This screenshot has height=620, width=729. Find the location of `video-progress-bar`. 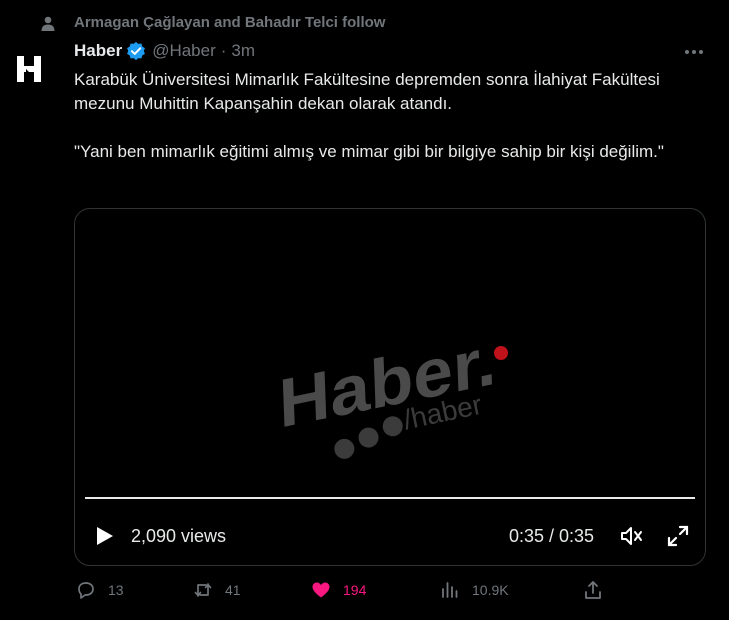

video-progress-bar is located at coordinates (390, 498).